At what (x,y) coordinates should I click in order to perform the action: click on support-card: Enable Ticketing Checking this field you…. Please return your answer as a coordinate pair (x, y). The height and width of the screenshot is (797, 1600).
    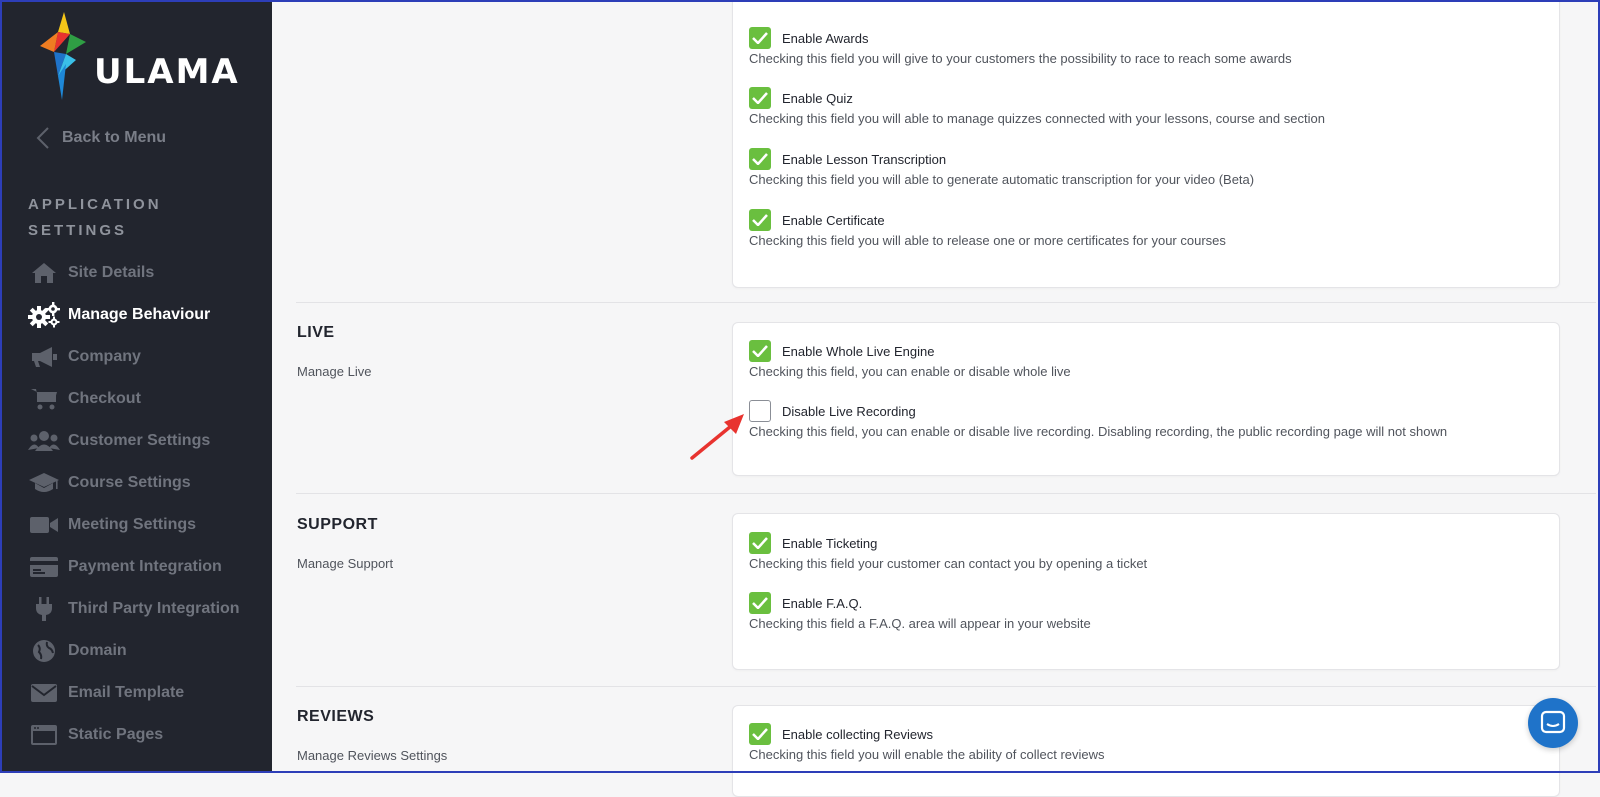
    Looking at the image, I should click on (1146, 591).